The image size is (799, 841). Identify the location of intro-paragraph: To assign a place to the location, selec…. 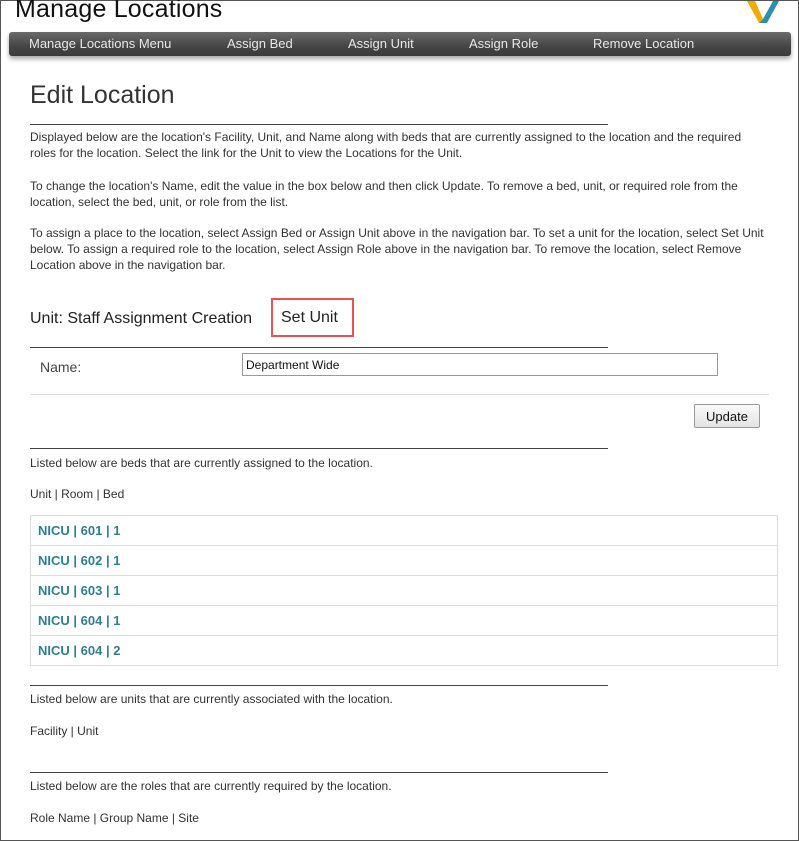
(397, 249).